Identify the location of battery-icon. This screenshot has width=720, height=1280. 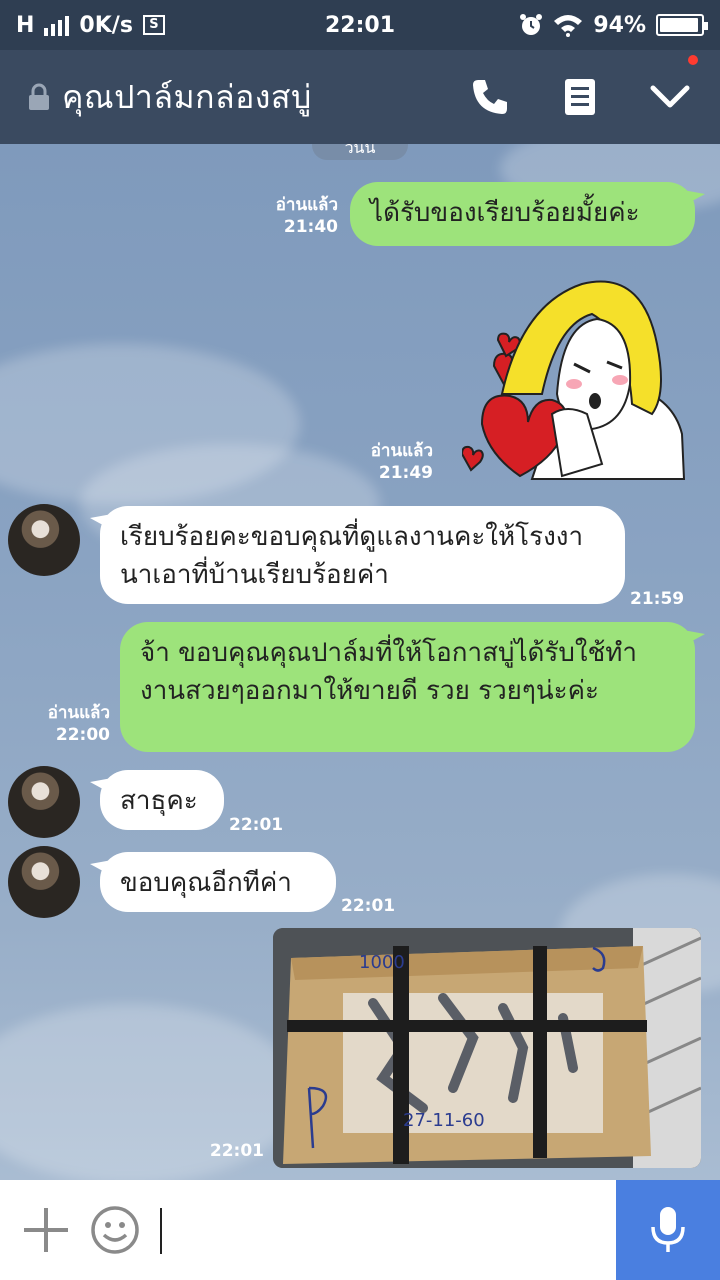
(682, 25).